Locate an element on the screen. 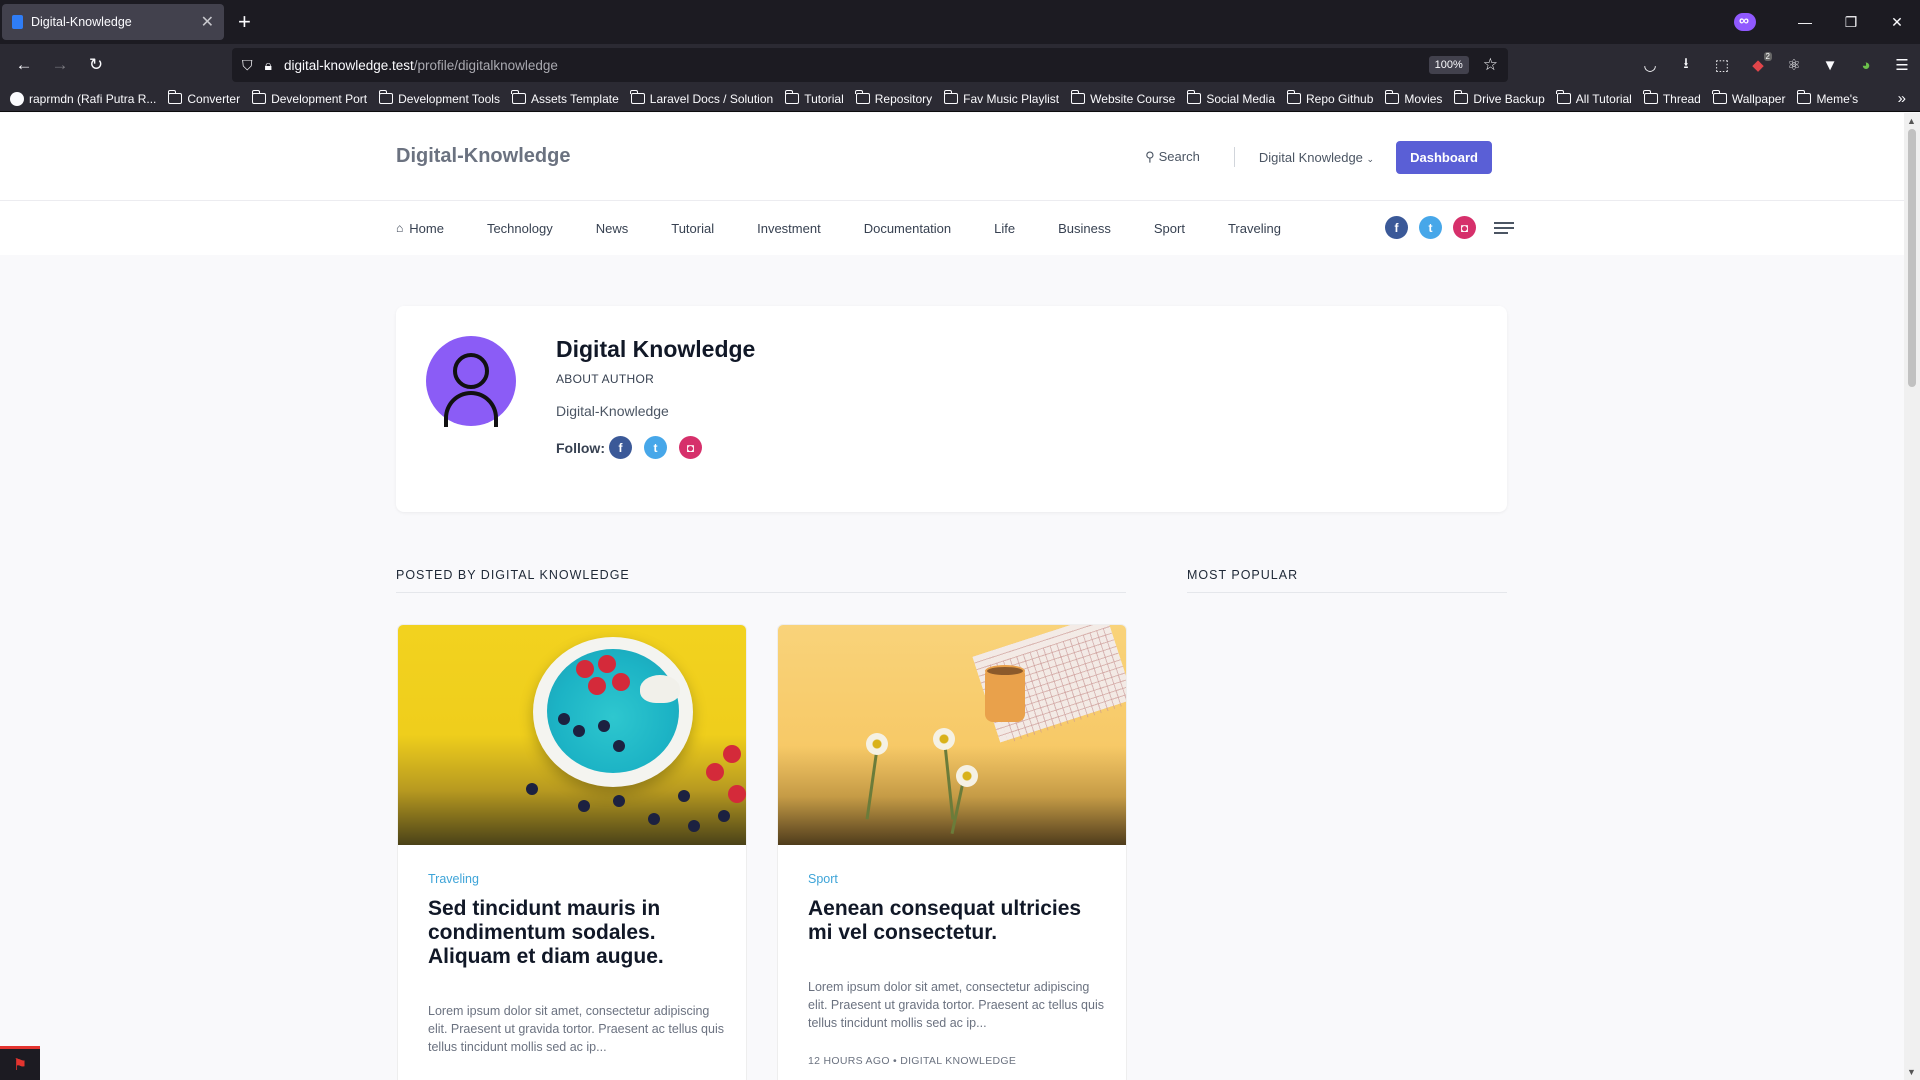  scroll-thumb is located at coordinates (1912, 258).